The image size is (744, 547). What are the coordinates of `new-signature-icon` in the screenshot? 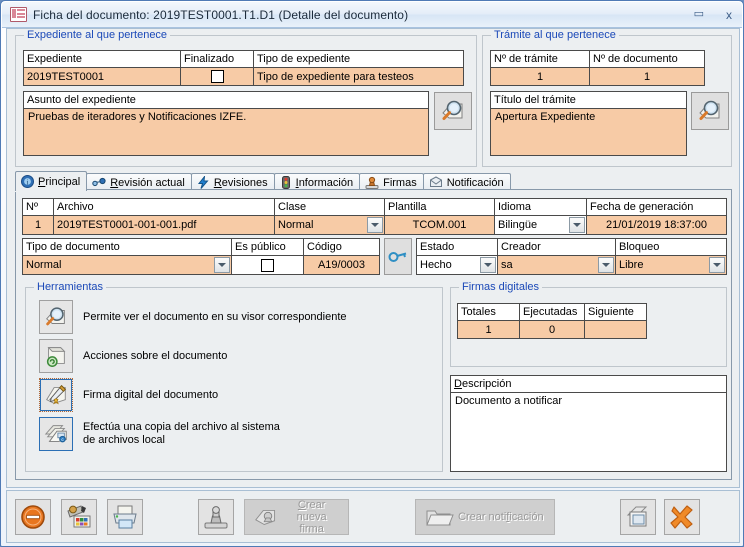 It's located at (265, 517).